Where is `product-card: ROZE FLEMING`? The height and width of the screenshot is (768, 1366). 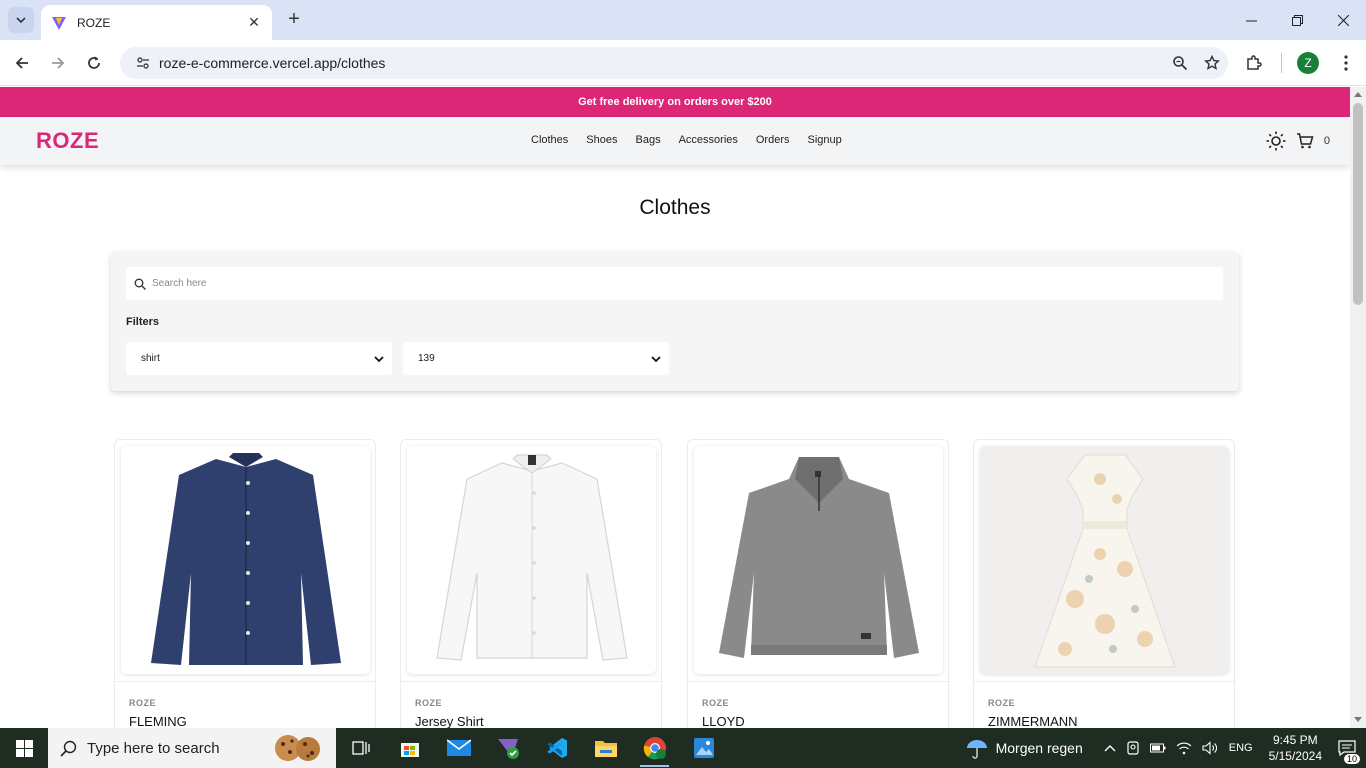
product-card: ROZE FLEMING is located at coordinates (245, 583).